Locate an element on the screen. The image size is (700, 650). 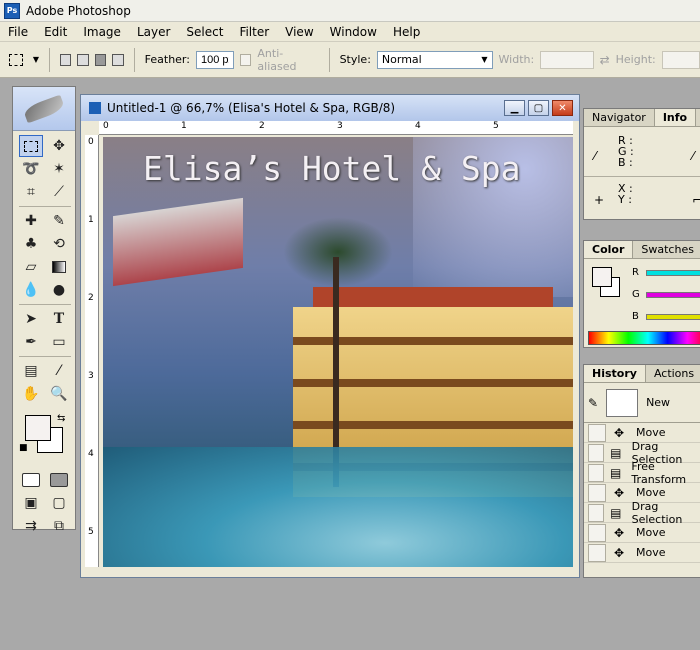
dodge-tool-icon: ● is located at coordinates (59, 290).